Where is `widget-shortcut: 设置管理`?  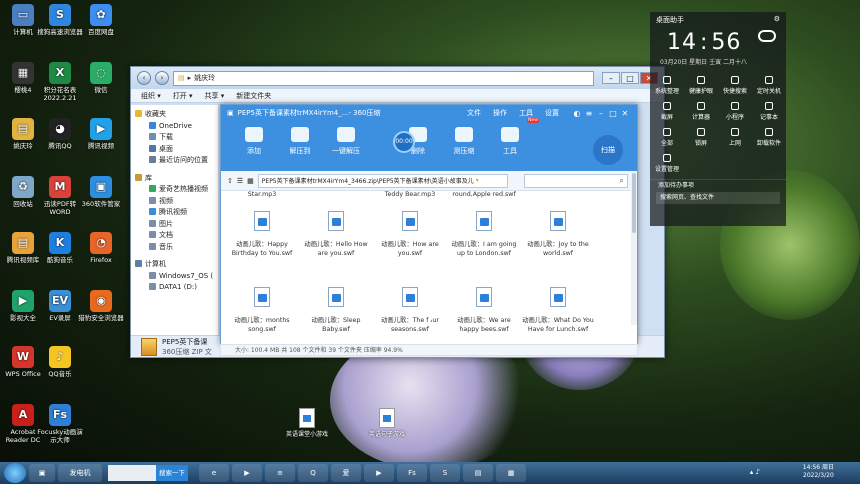 widget-shortcut: 设置管理 is located at coordinates (667, 163).